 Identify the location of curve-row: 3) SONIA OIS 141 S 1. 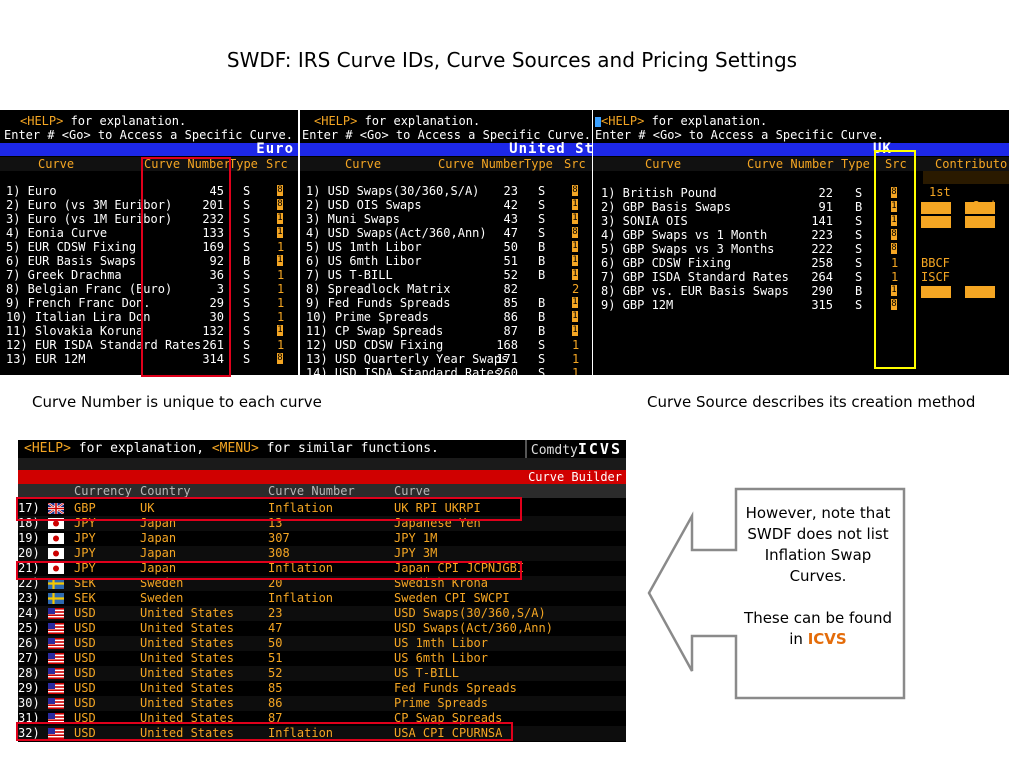
(801, 221).